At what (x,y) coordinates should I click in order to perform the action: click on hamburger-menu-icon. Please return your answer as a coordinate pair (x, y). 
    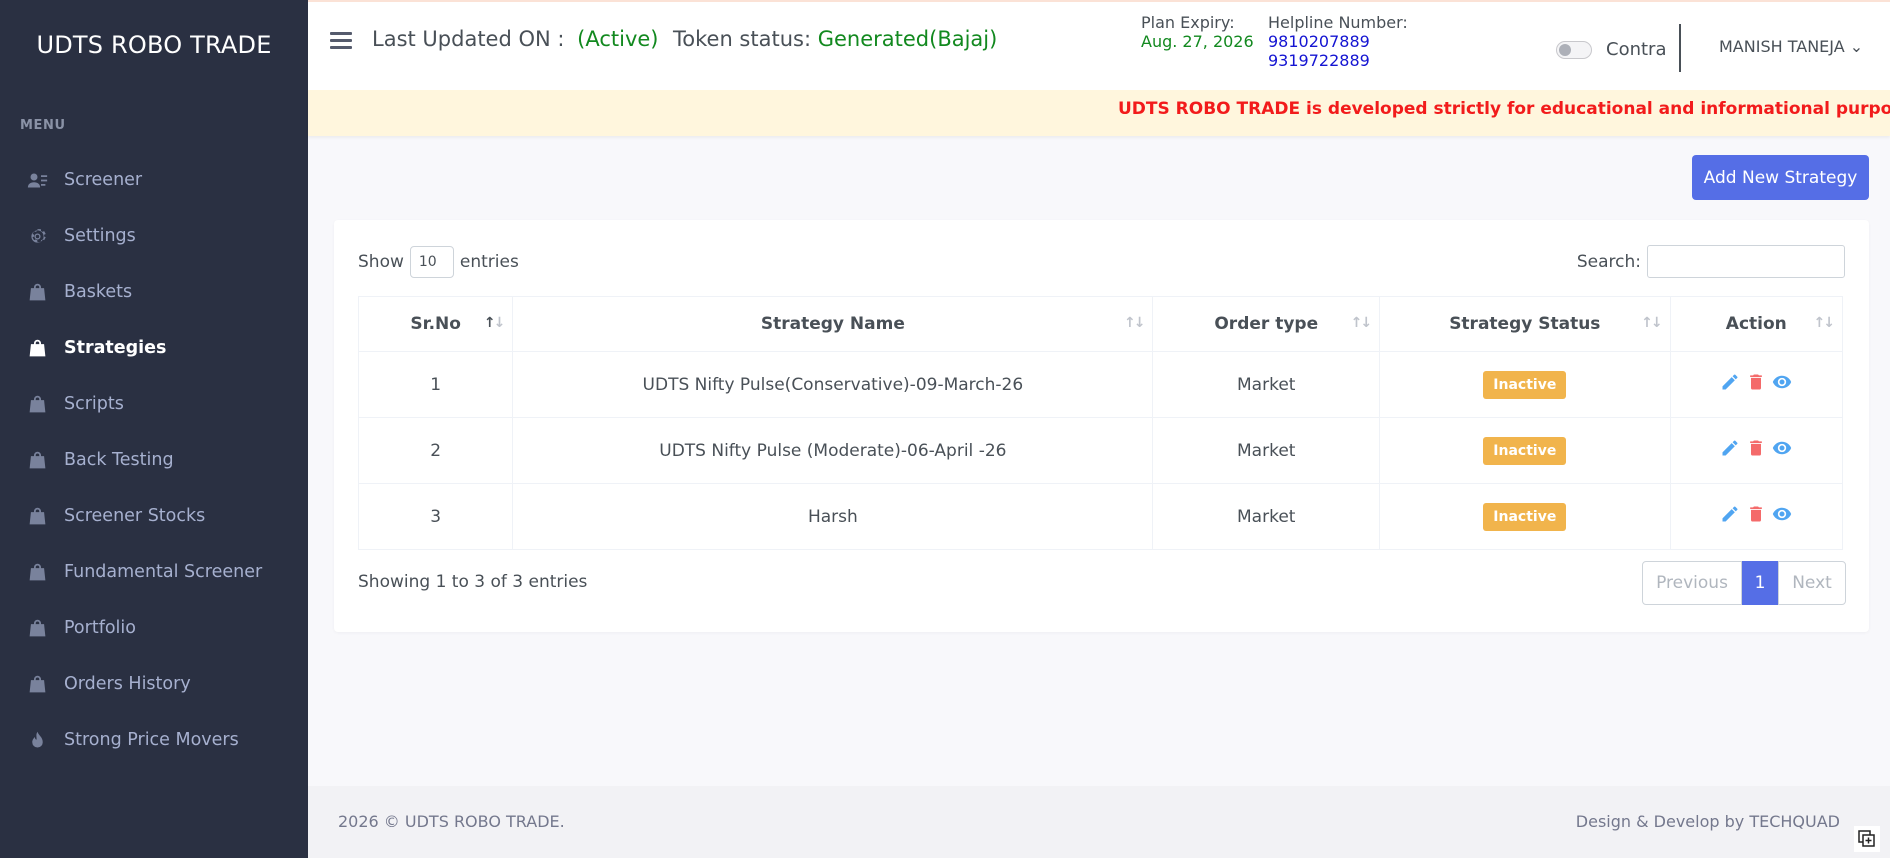
    Looking at the image, I should click on (341, 42).